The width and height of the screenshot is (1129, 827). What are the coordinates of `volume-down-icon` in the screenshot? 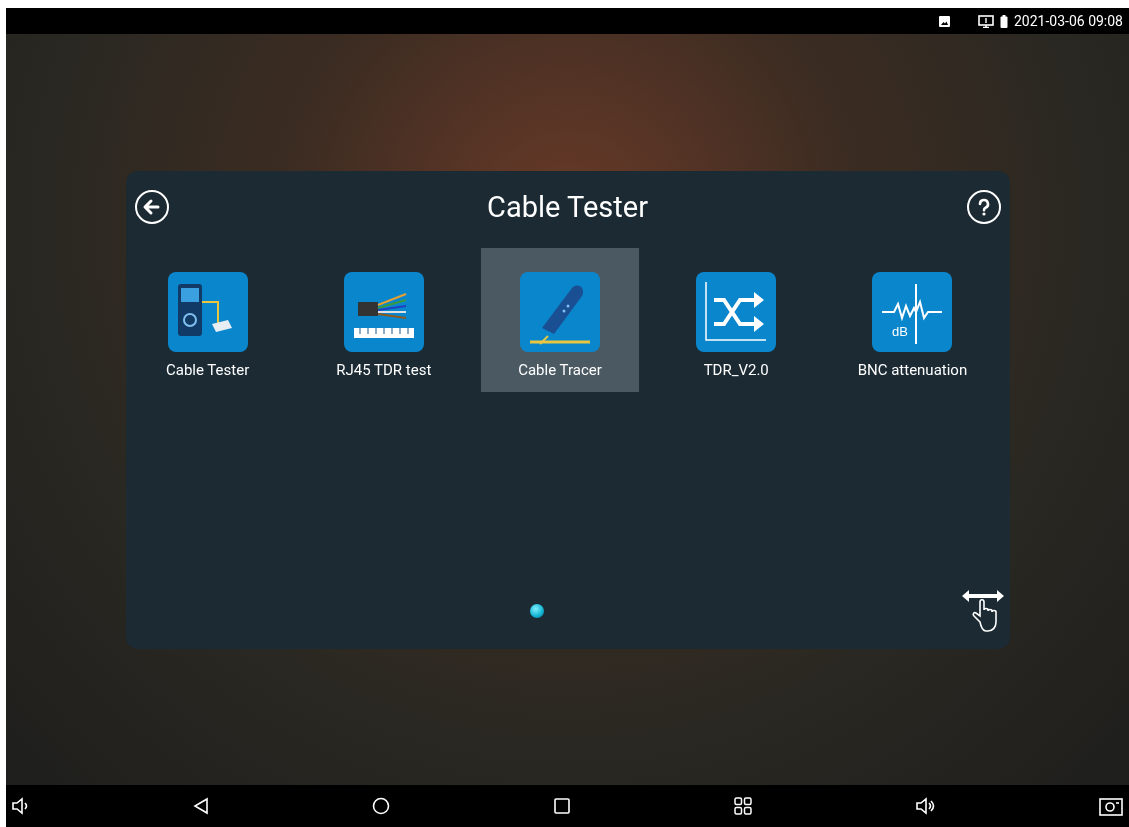 It's located at (20, 806).